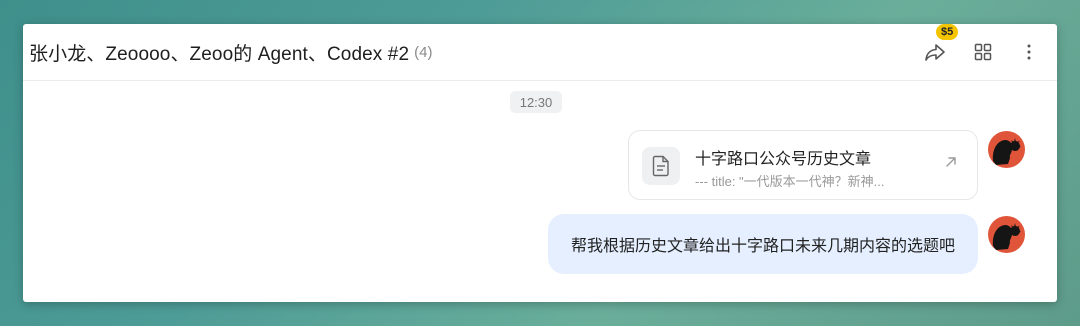 Image resolution: width=1080 pixels, height=326 pixels. What do you see at coordinates (947, 32) in the screenshot?
I see `credit-badge: $5` at bounding box center [947, 32].